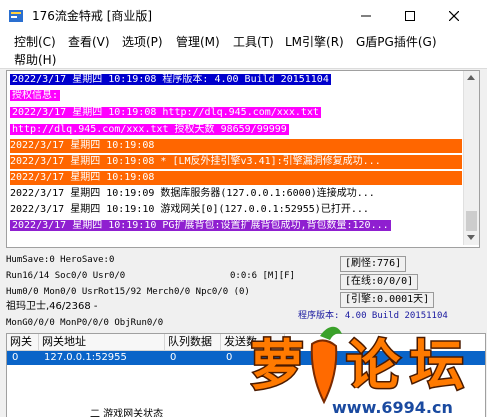  What do you see at coordinates (16, 16) in the screenshot?
I see `app-icon` at bounding box center [16, 16].